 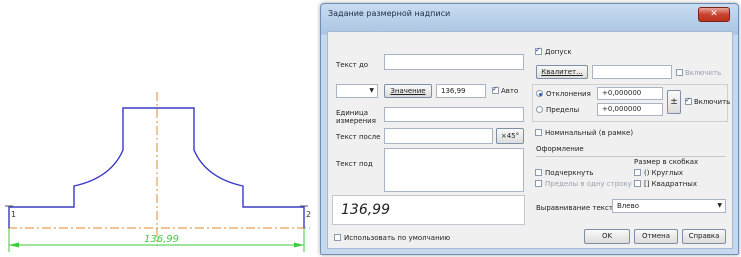 I want to click on enable-top-label: Включить, so click(x=703, y=73).